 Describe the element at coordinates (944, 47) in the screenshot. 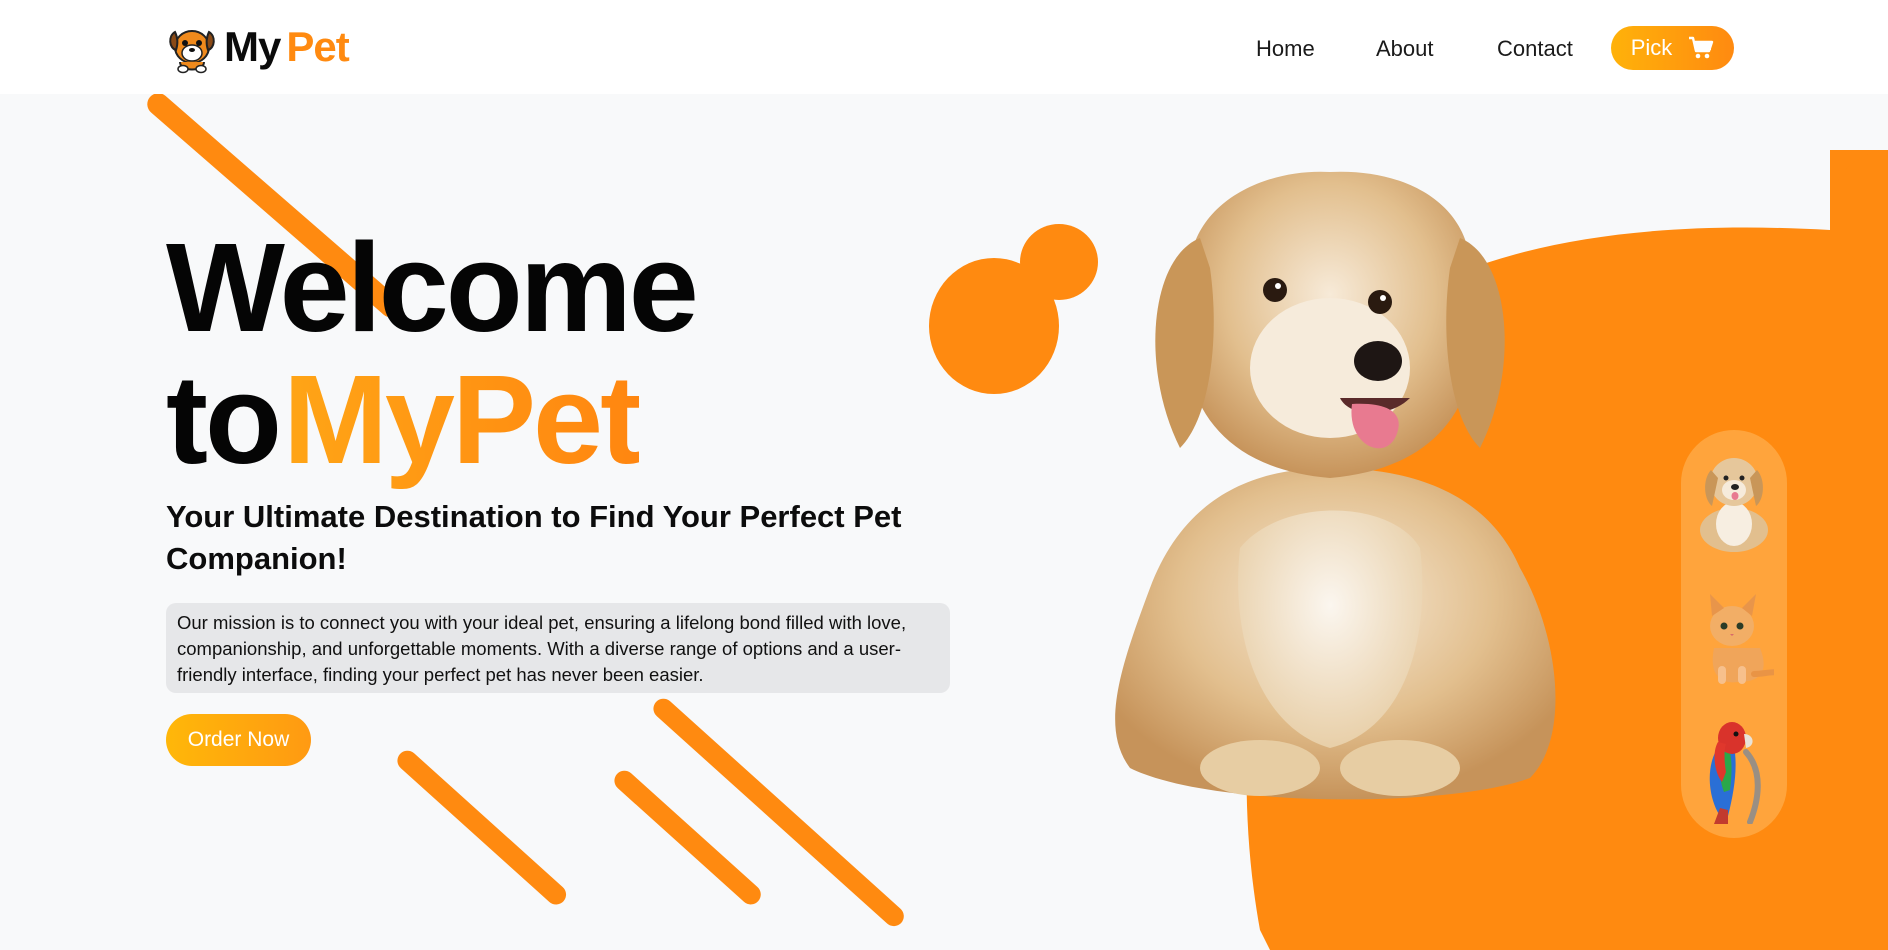

I see `site-header: My Pet Home About Contact Pick` at that location.